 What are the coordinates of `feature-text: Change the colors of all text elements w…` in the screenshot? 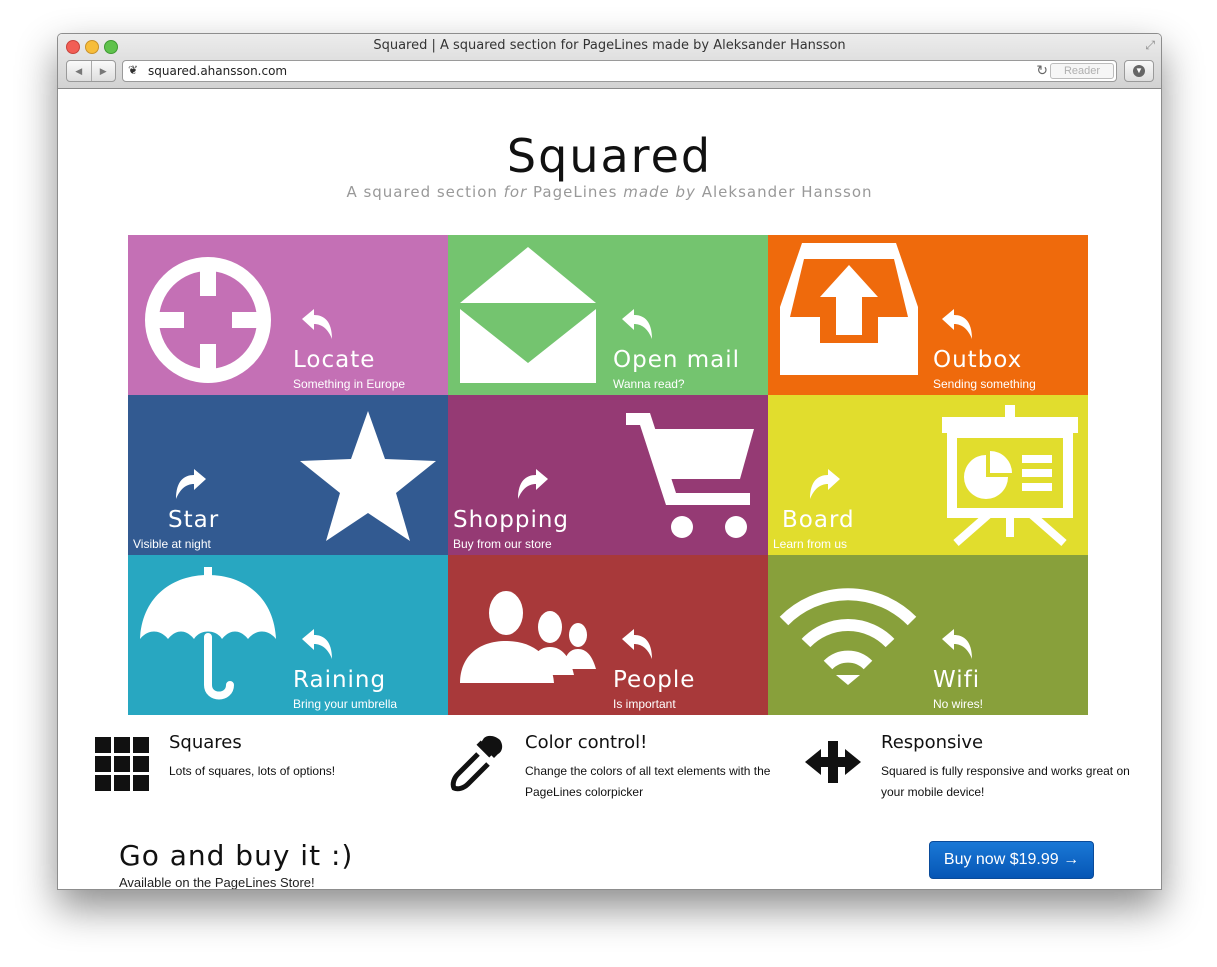 It's located at (648, 781).